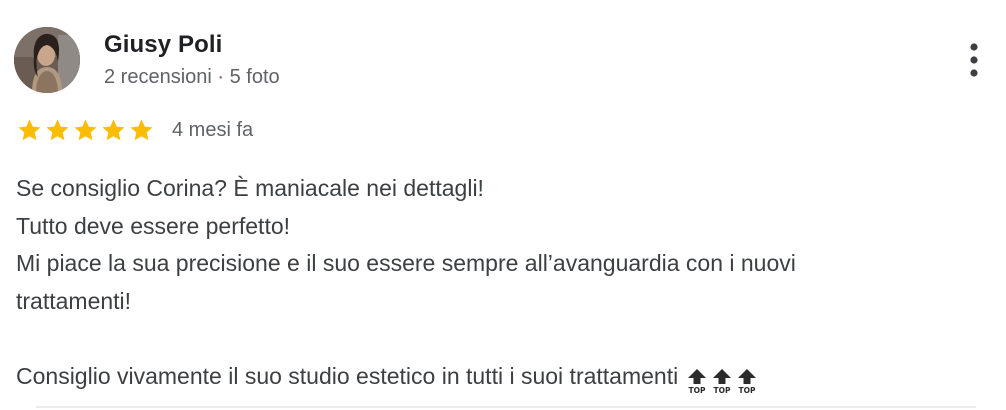  I want to click on star-rating, so click(85, 130).